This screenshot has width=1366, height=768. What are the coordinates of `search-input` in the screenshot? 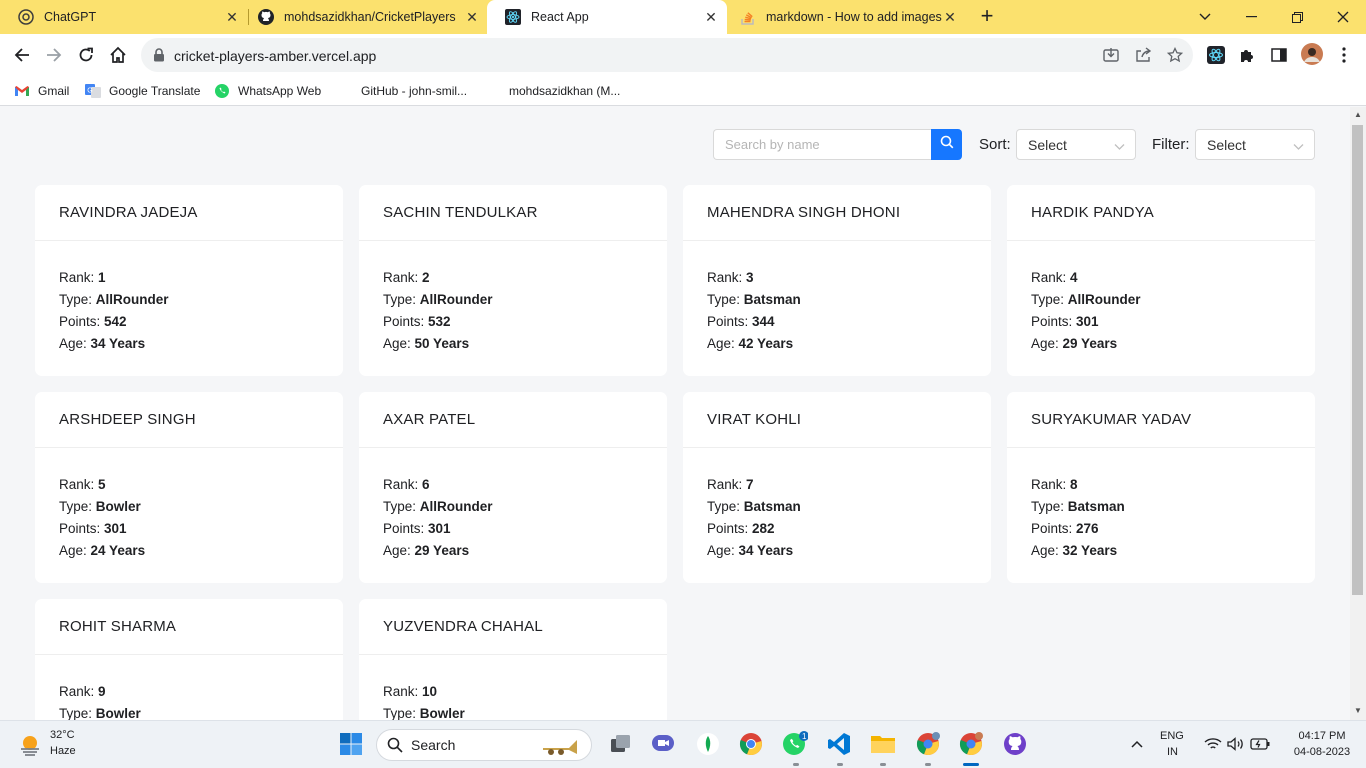 It's located at (822, 144).